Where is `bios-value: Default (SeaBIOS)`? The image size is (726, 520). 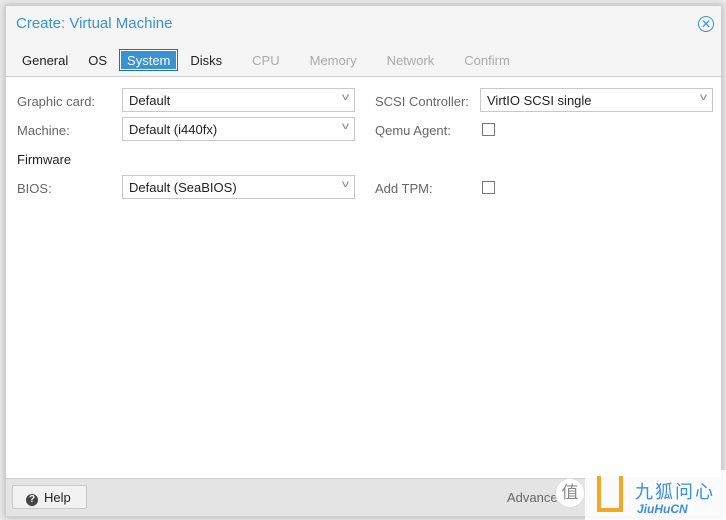 bios-value: Default (SeaBIOS) is located at coordinates (183, 187).